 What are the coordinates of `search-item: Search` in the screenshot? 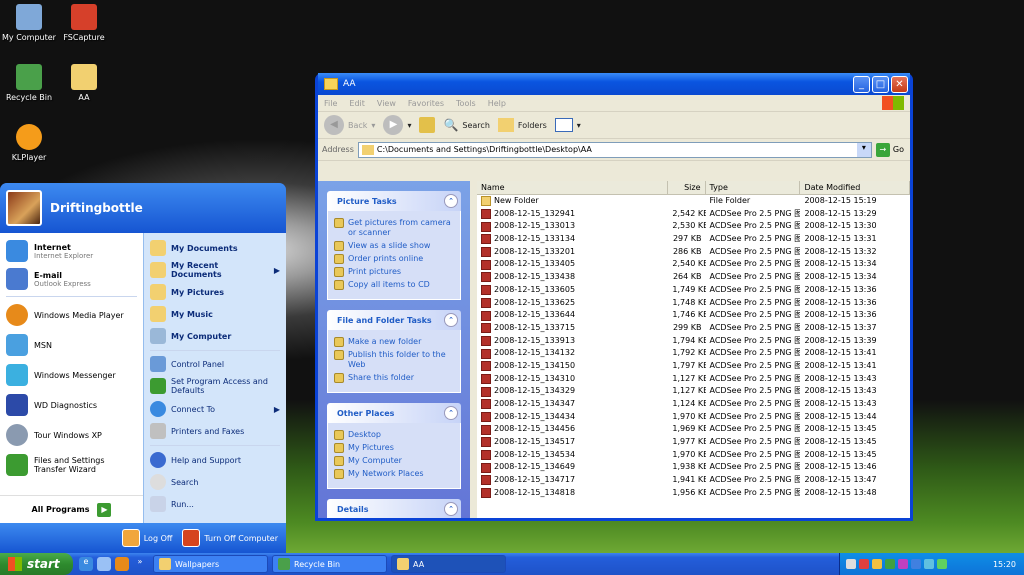 It's located at (215, 482).